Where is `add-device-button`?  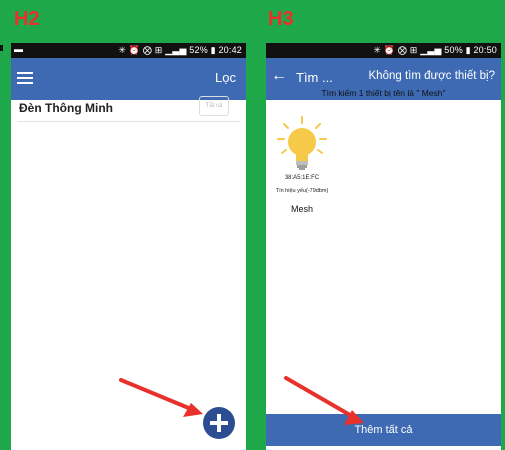 add-device-button is located at coordinates (219, 423).